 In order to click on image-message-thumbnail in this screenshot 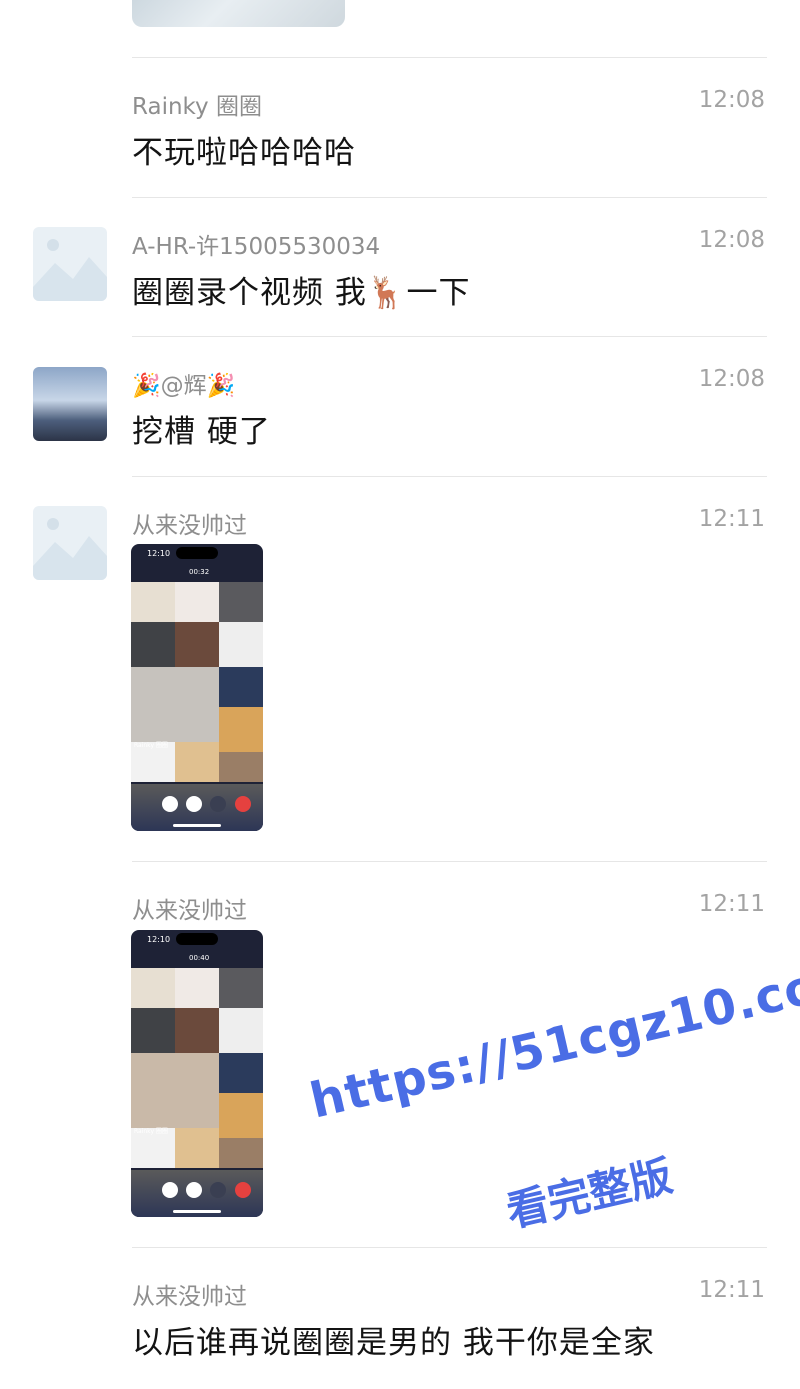, I will do `click(238, 13)`.